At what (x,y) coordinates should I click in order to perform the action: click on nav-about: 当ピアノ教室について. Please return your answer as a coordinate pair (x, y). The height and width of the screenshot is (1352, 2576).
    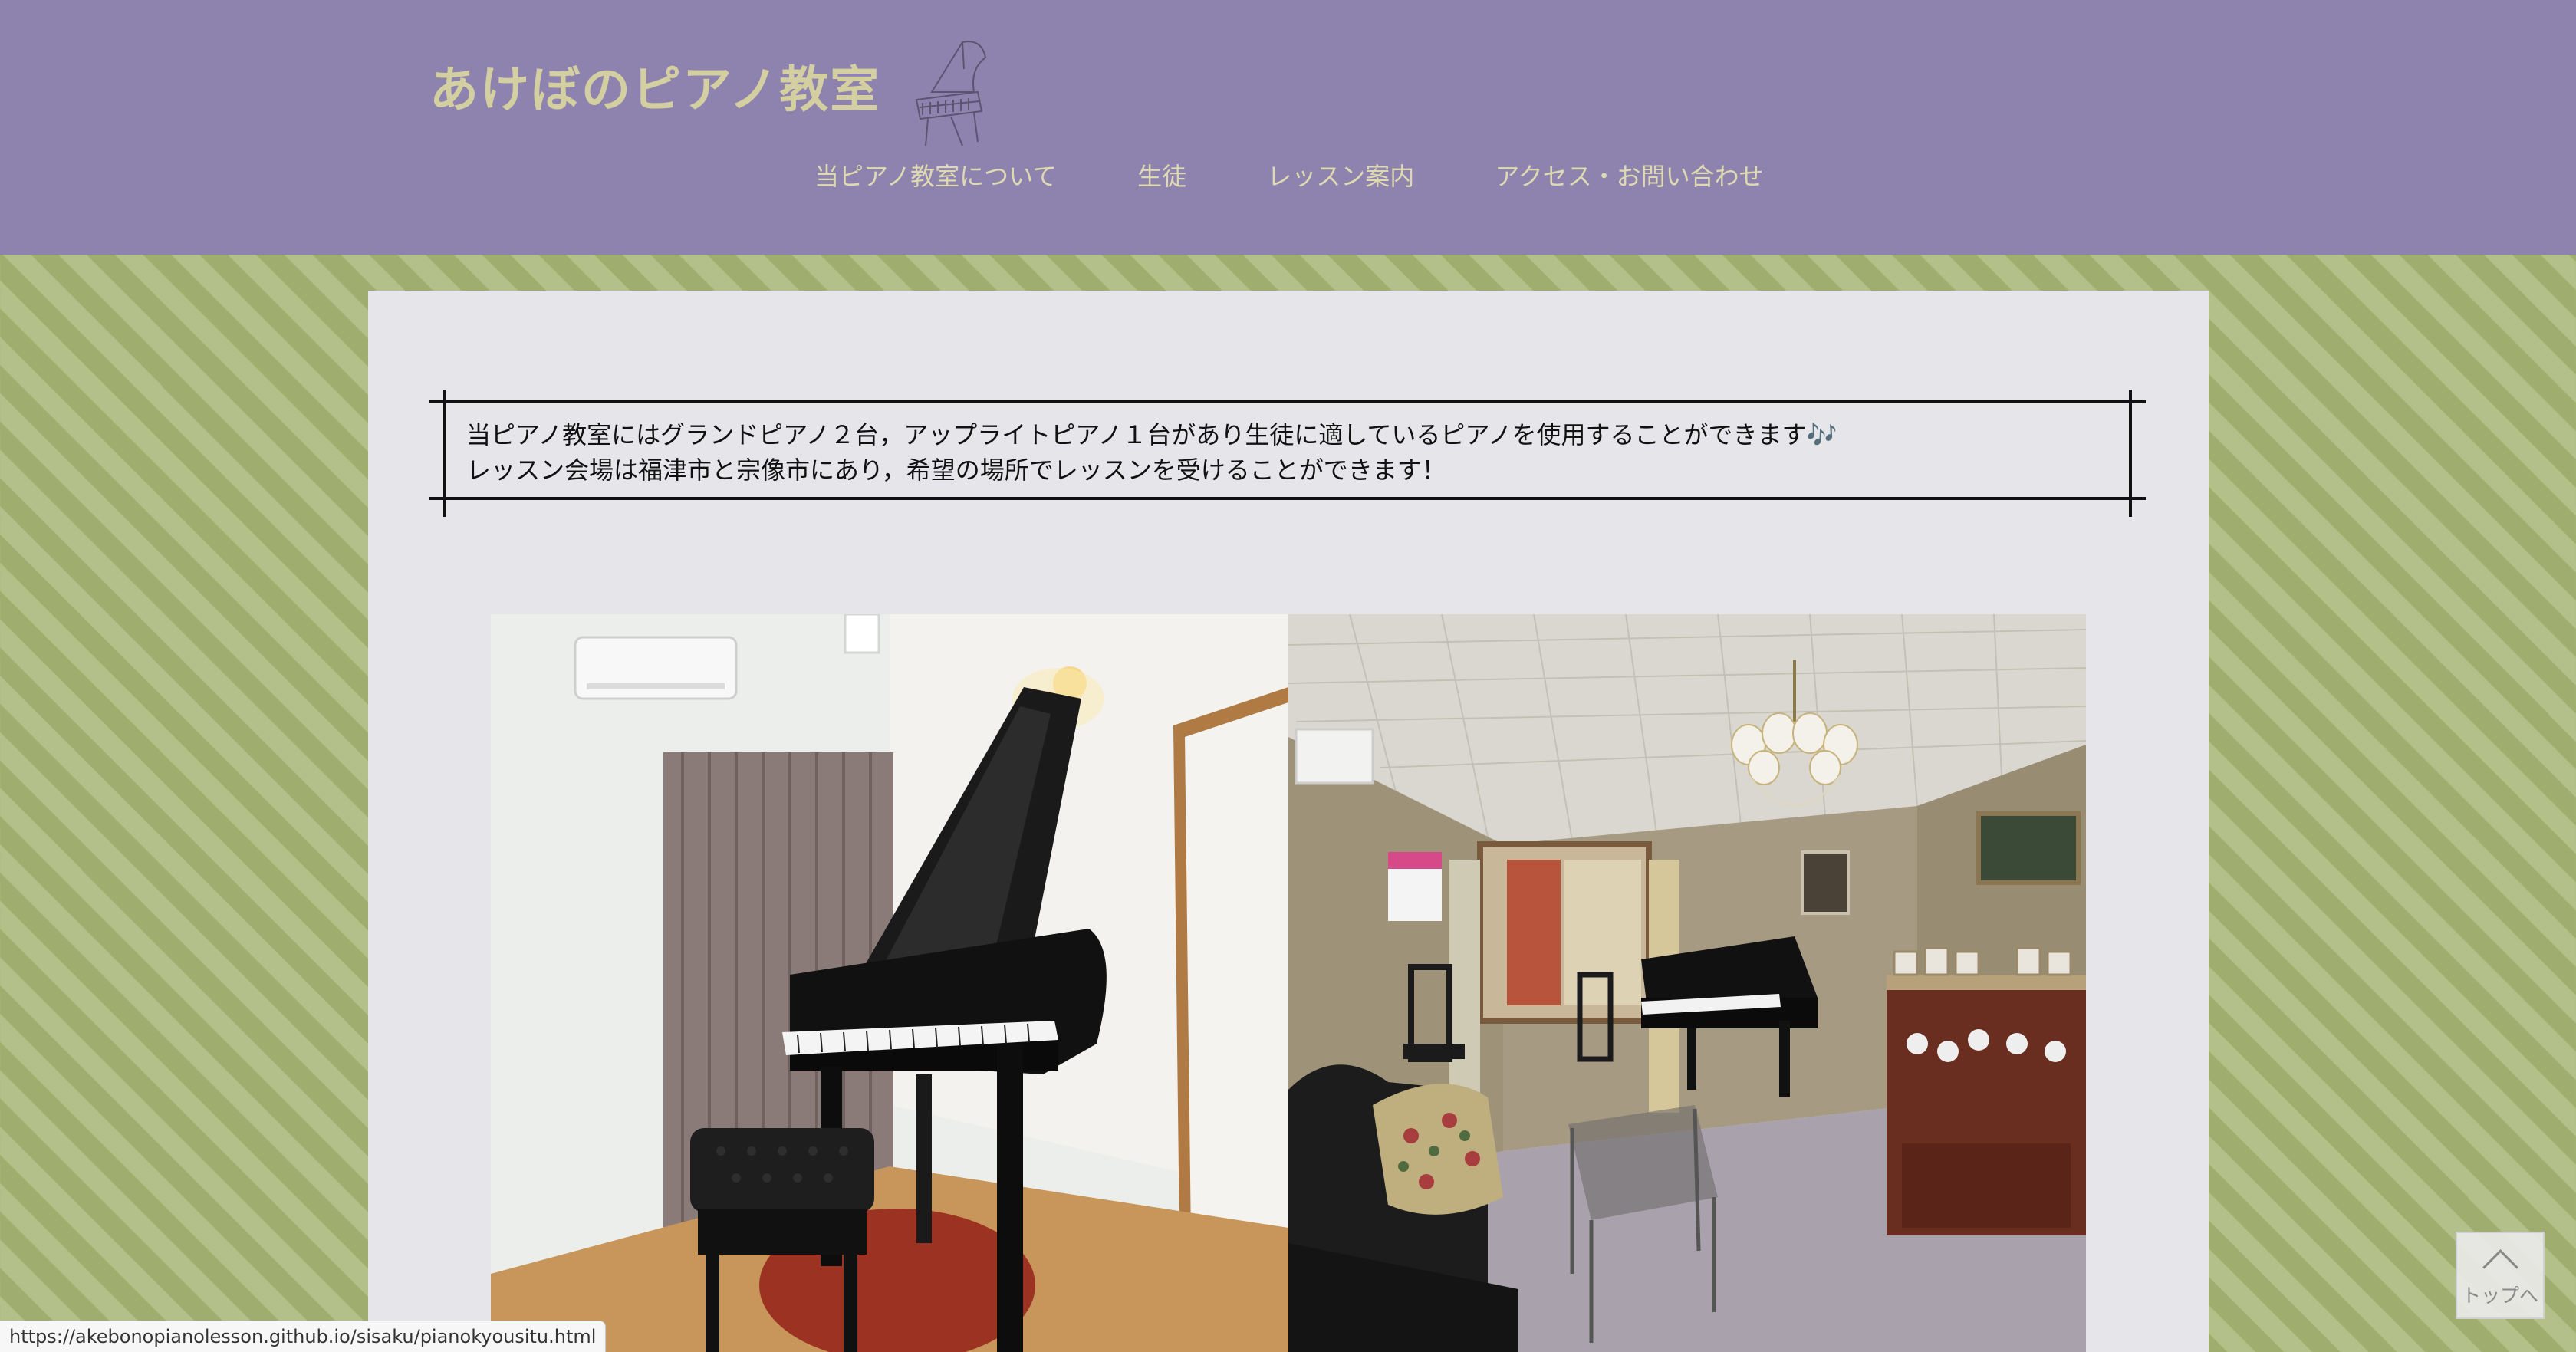
    Looking at the image, I should click on (935, 175).